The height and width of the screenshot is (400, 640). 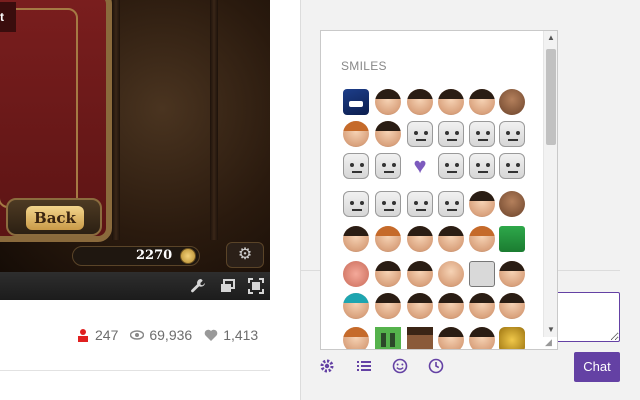 What do you see at coordinates (228, 286) in the screenshot?
I see `popout-icon` at bounding box center [228, 286].